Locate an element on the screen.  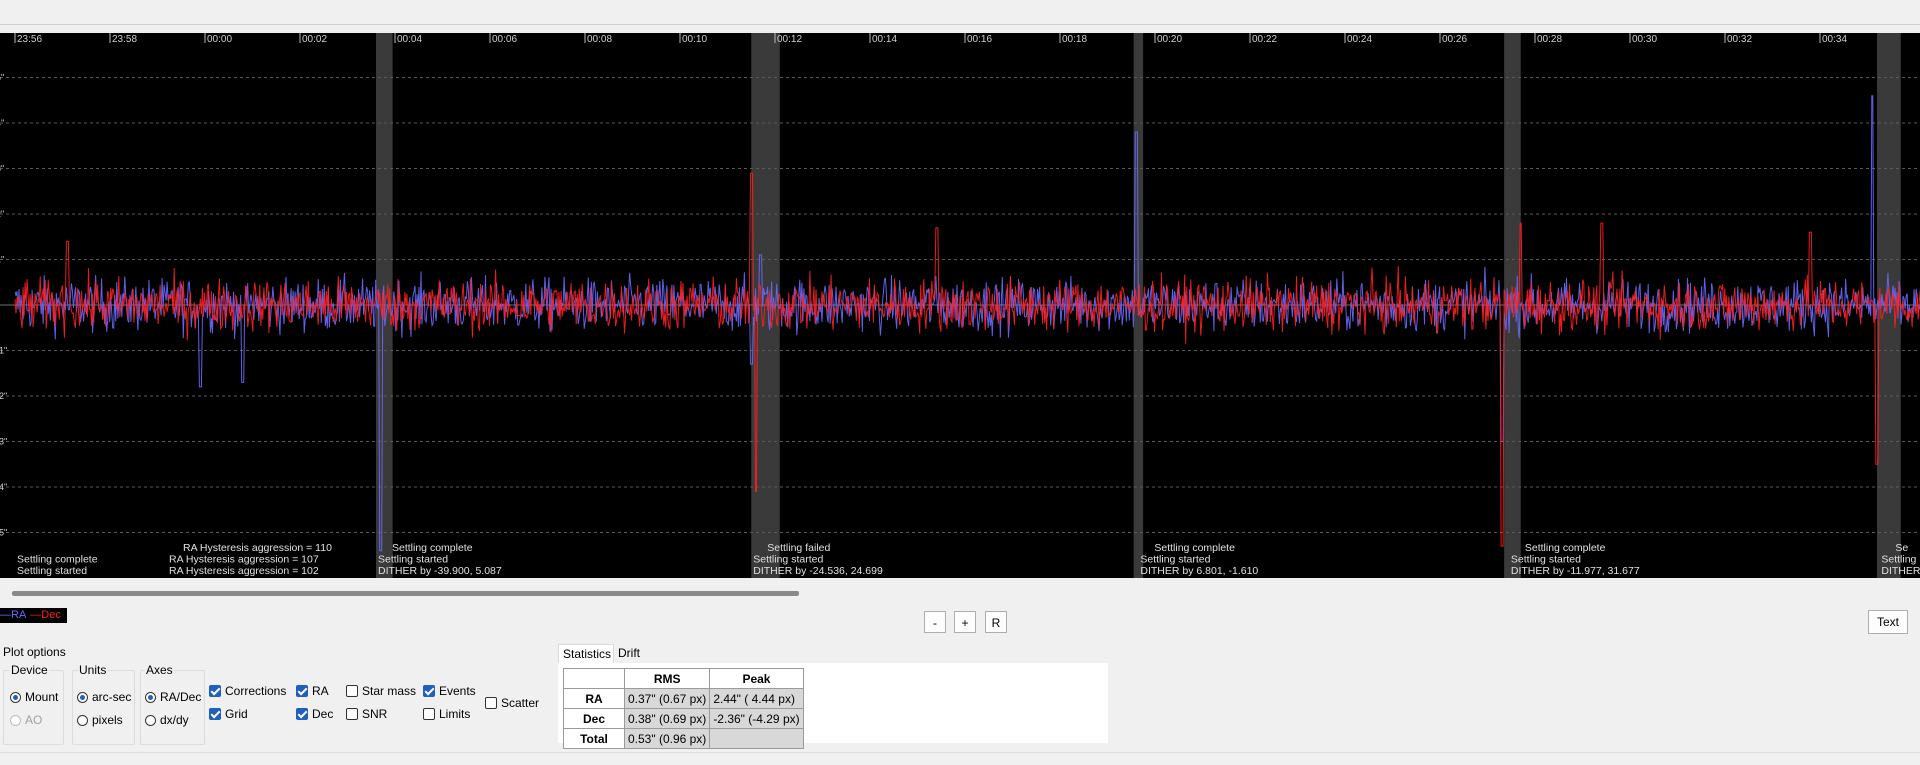
grid-option: Grid is located at coordinates (228, 714).